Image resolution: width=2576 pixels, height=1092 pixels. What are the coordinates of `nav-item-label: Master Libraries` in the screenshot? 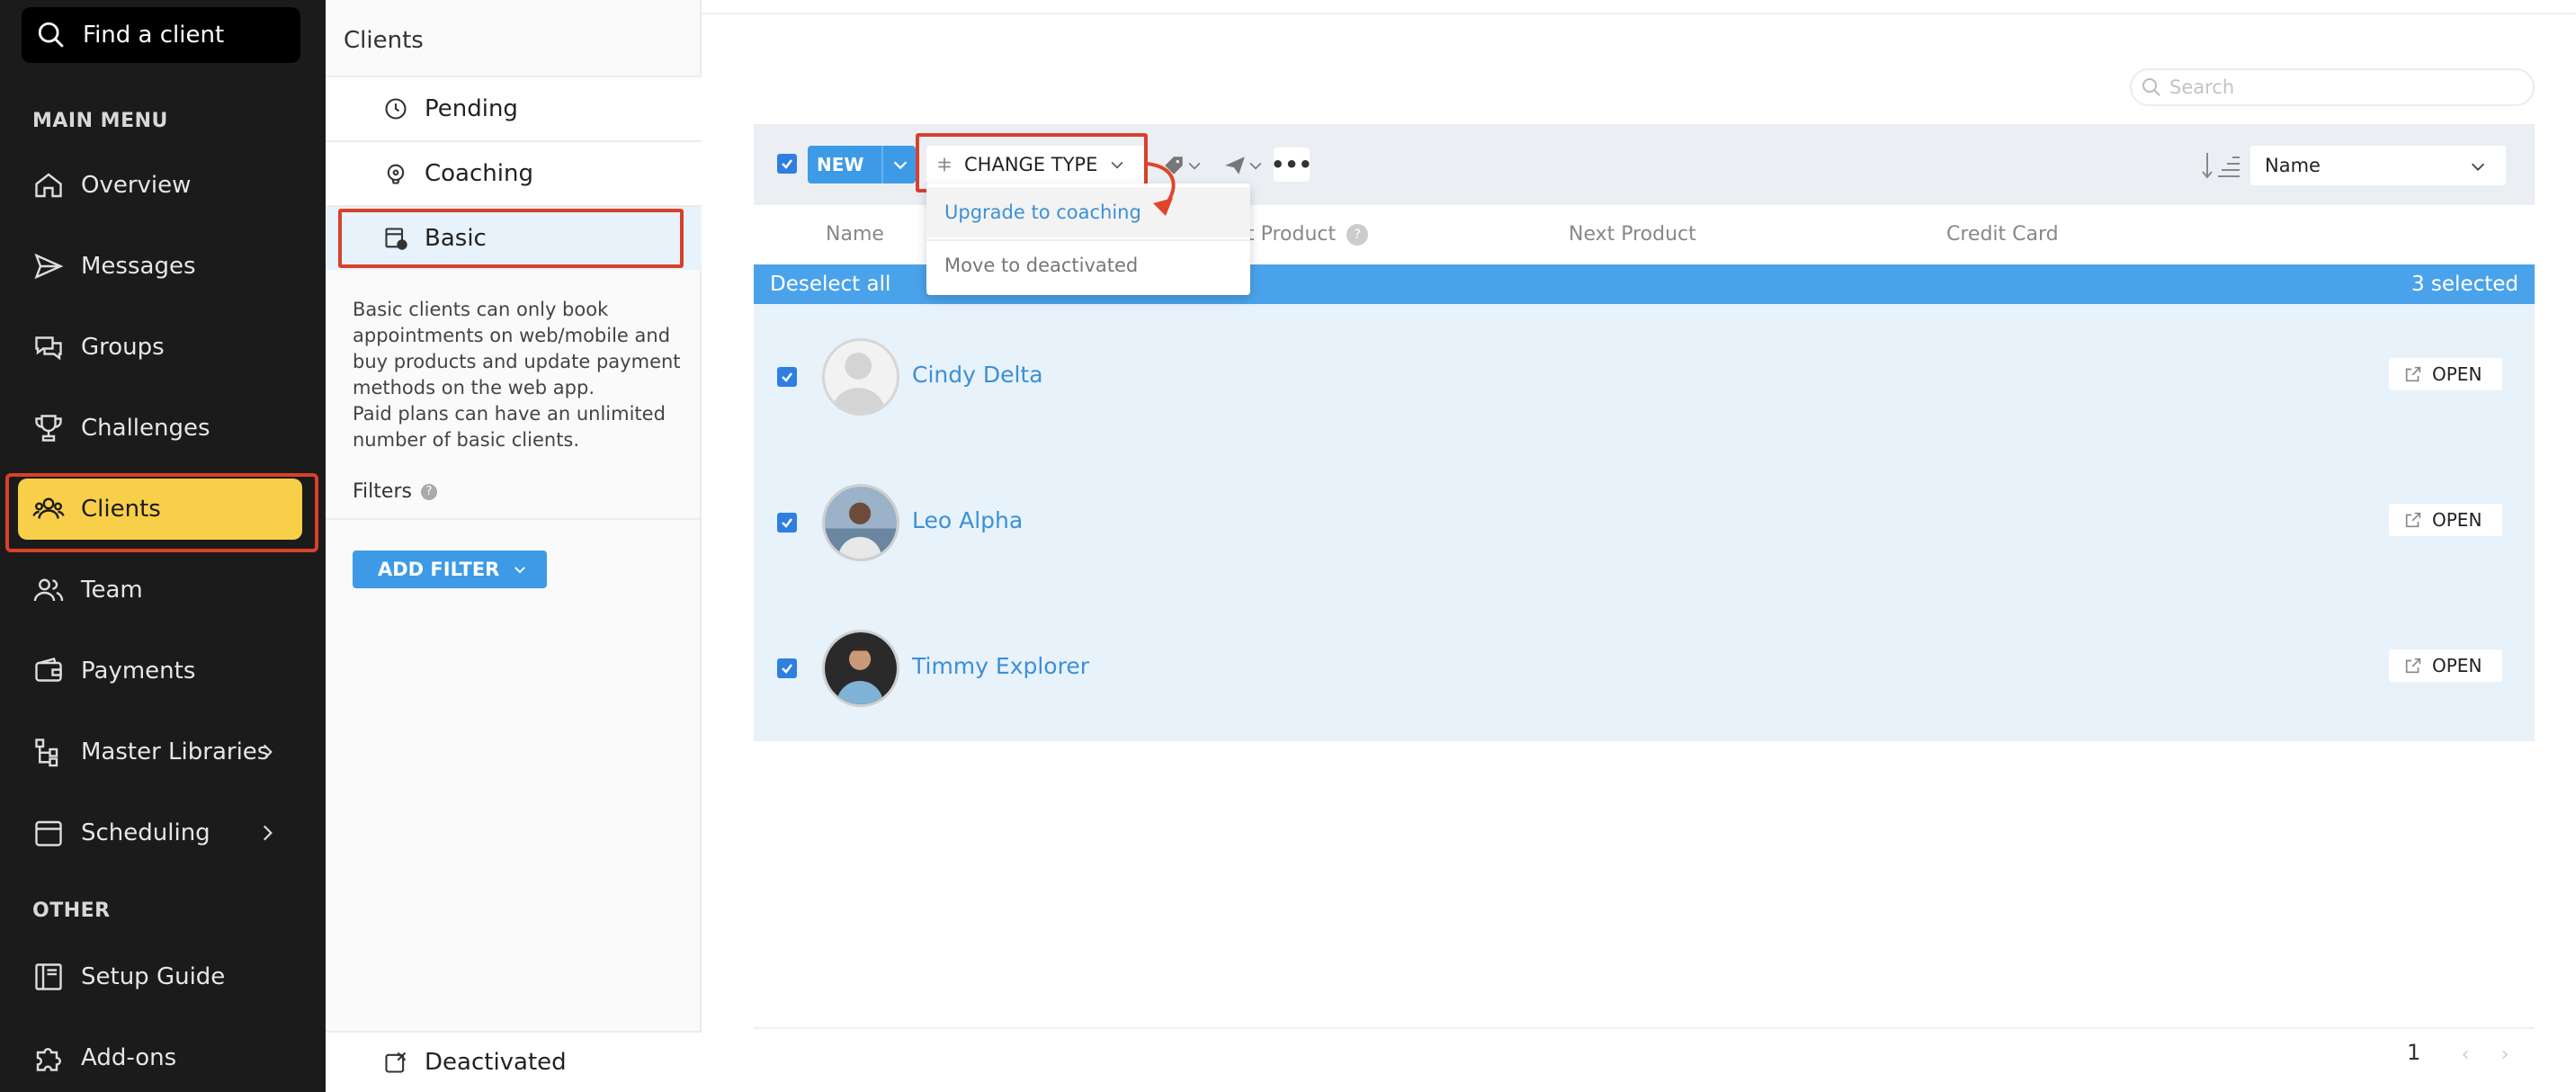 It's located at (175, 752).